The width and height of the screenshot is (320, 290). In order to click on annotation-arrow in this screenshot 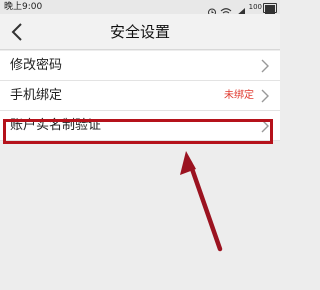, I will do `click(201, 201)`.